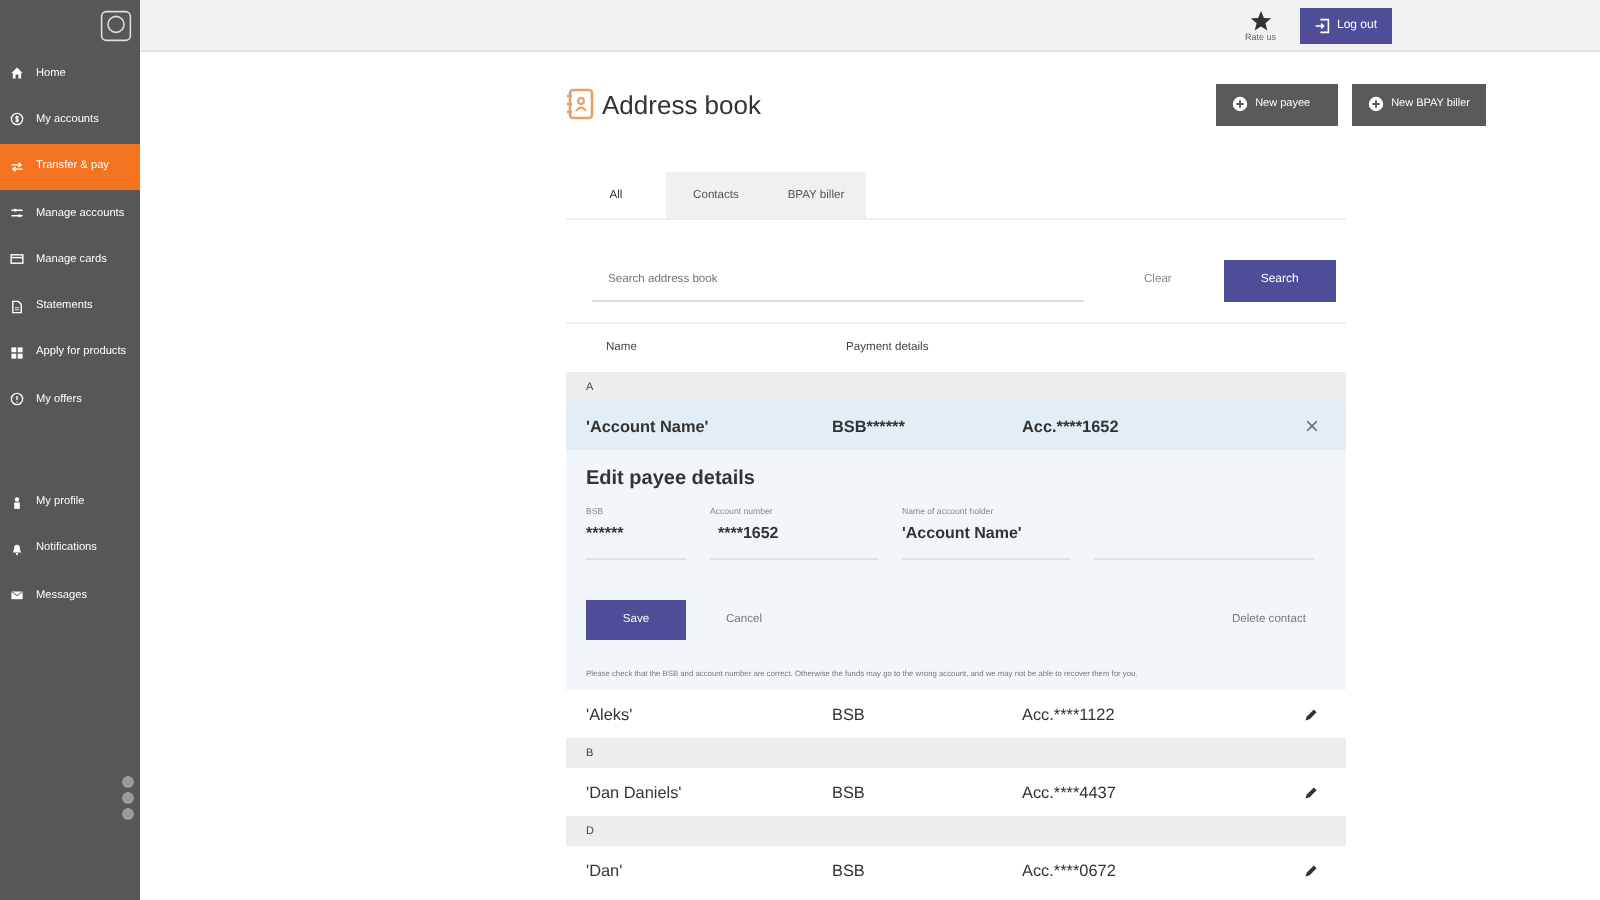 Image resolution: width=1600 pixels, height=900 pixels. I want to click on payee-row: 'Account Name' BSB****** Acc.****1652, so click(956, 426).